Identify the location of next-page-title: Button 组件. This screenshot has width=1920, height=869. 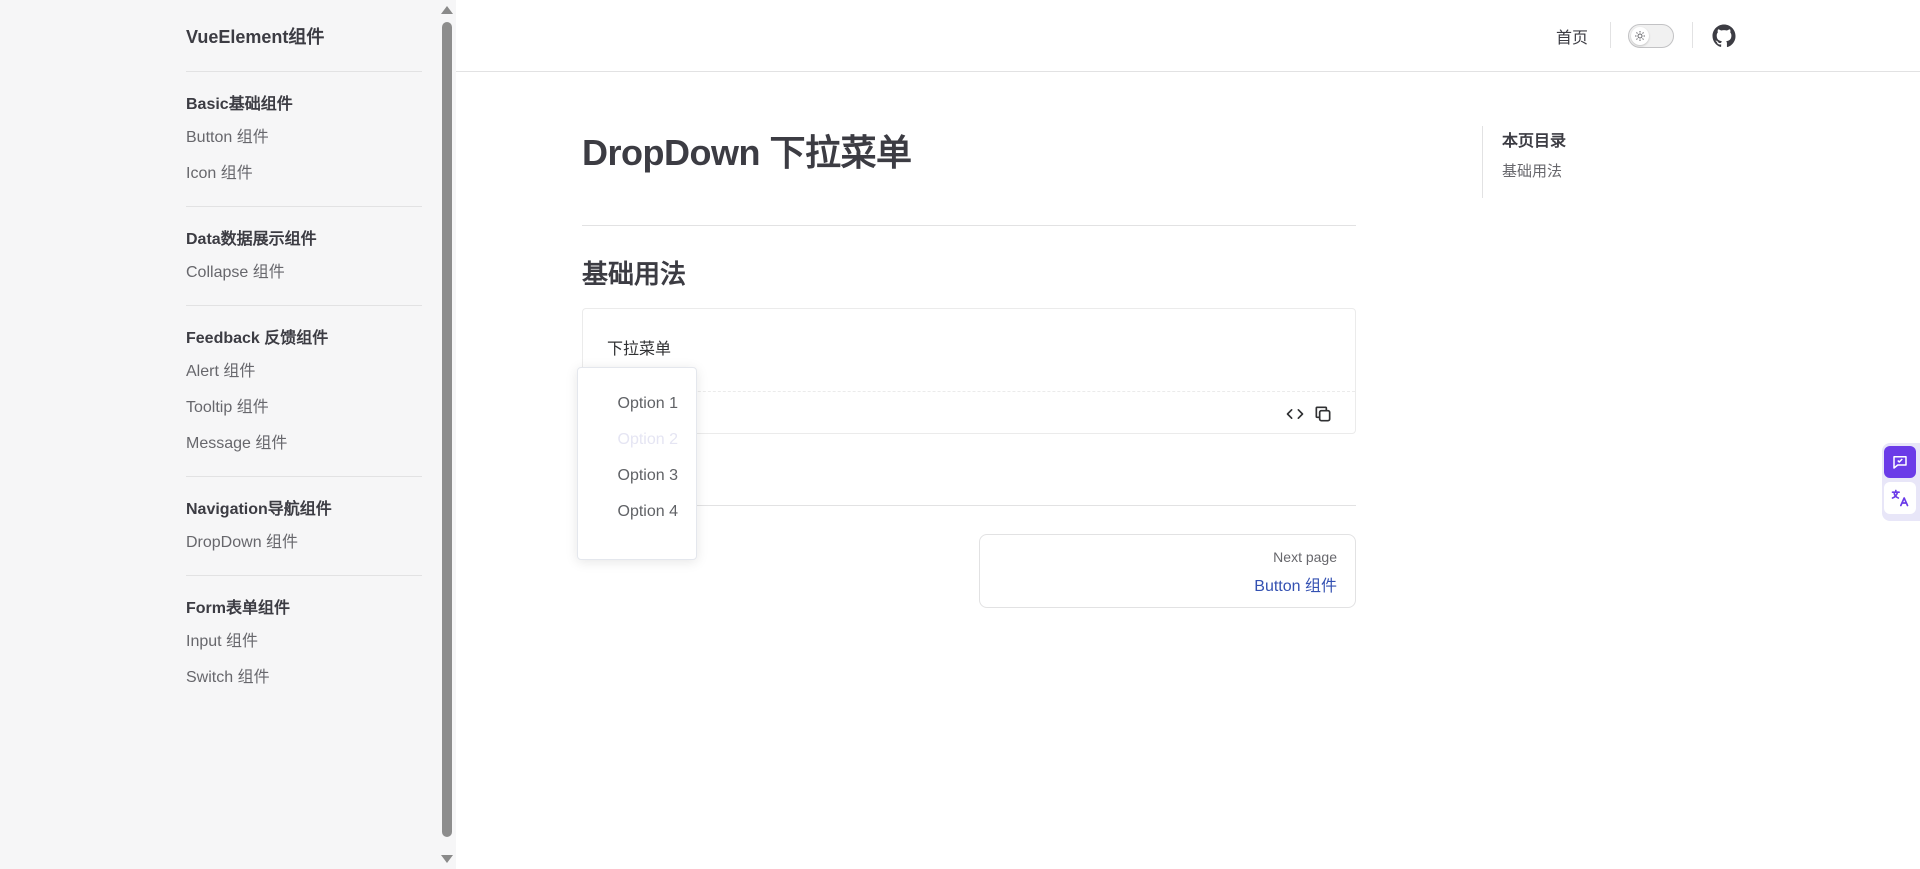
(1295, 586).